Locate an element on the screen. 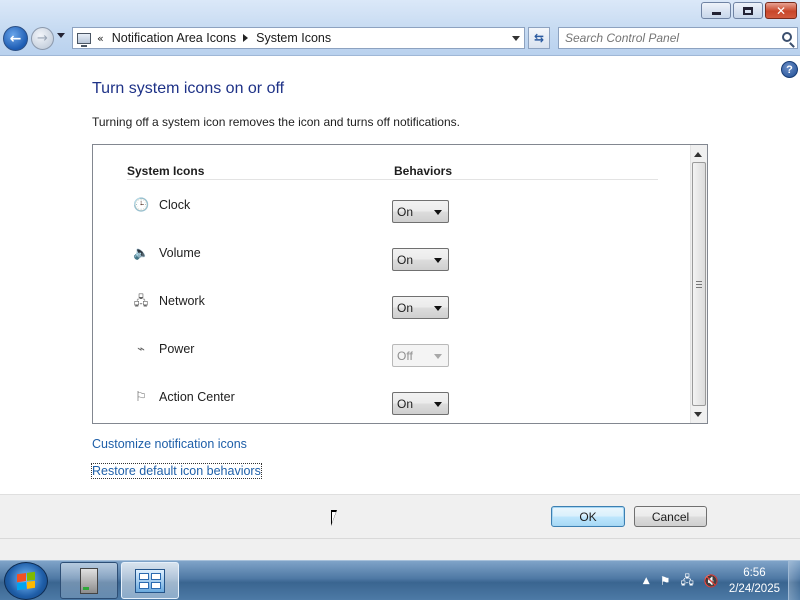 The width and height of the screenshot is (800, 600). close-button: ✕ is located at coordinates (781, 10).